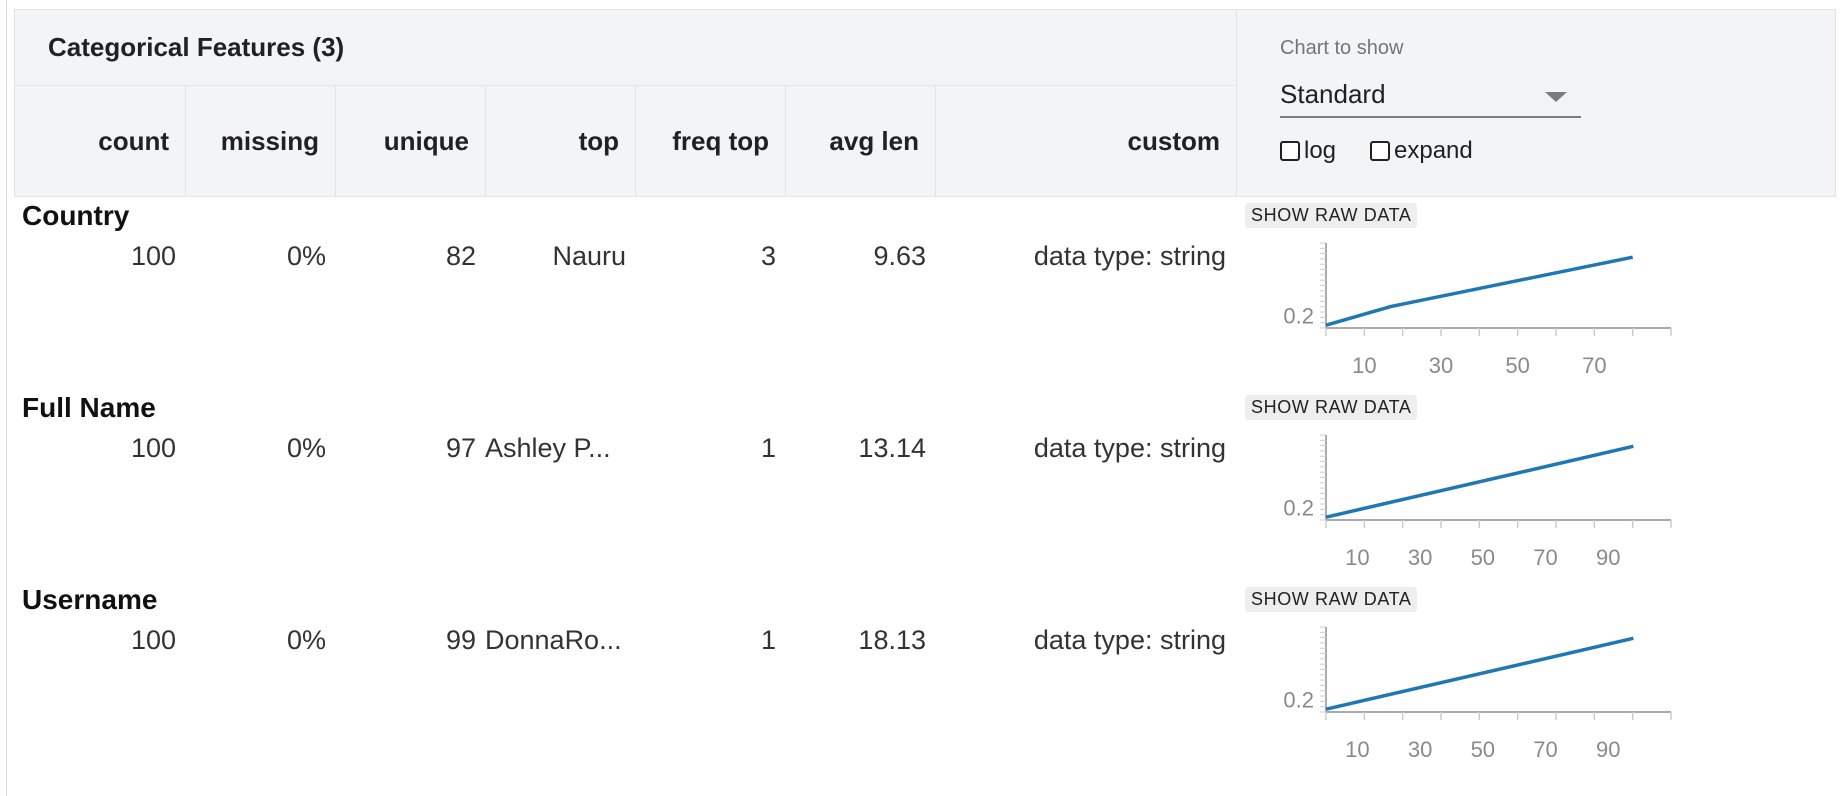 The image size is (1844, 796). What do you see at coordinates (861, 141) in the screenshot?
I see `column-header-avg-len: avg len` at bounding box center [861, 141].